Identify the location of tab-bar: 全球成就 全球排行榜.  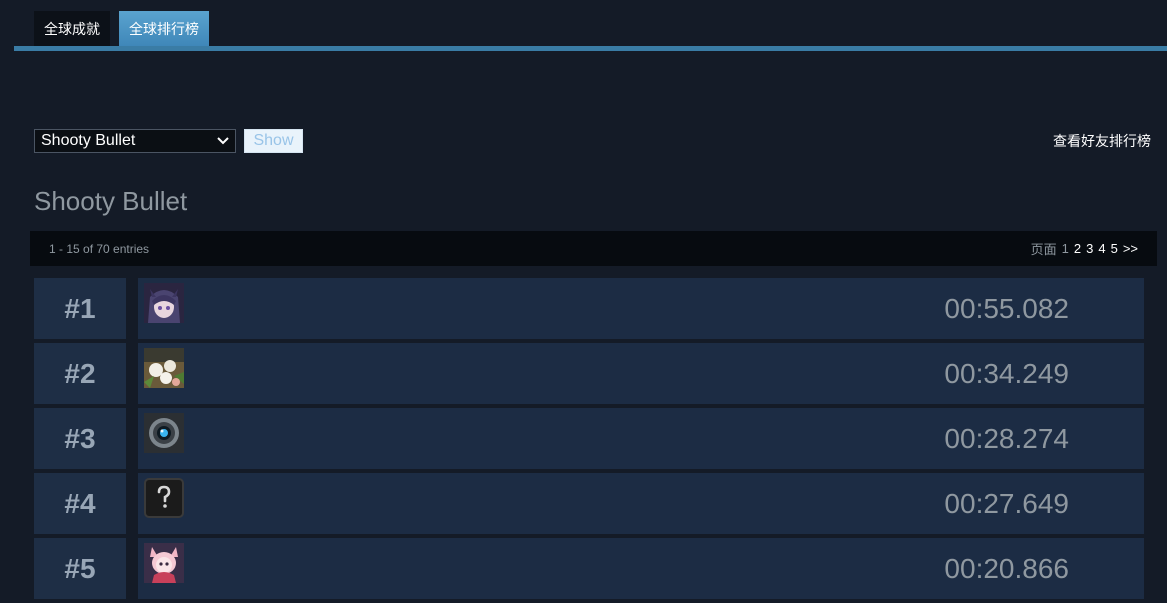
(121, 29).